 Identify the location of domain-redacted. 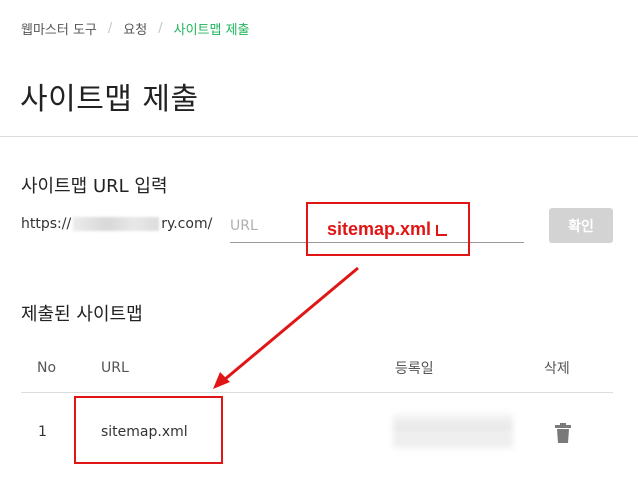
(116, 224).